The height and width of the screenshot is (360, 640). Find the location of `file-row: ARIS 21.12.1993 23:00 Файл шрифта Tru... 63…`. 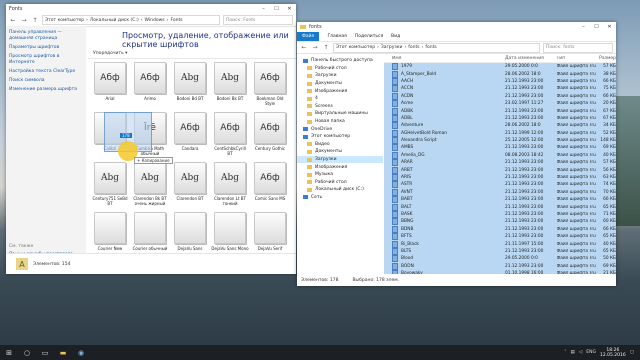

file-row: ARIS 21.12.1993 23:00 Файл шрифта Tru... 63… is located at coordinates (500, 178).